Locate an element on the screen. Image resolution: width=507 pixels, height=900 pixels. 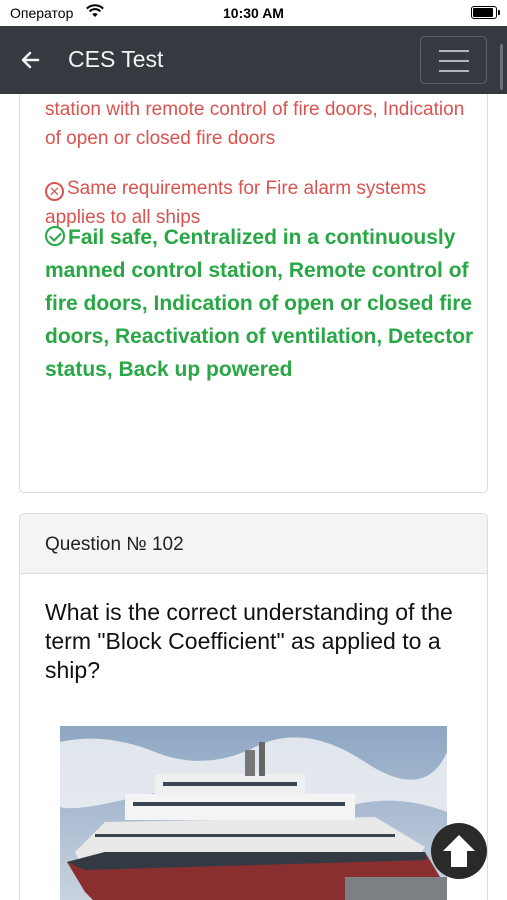
scroll-indicator is located at coordinates (501, 67).